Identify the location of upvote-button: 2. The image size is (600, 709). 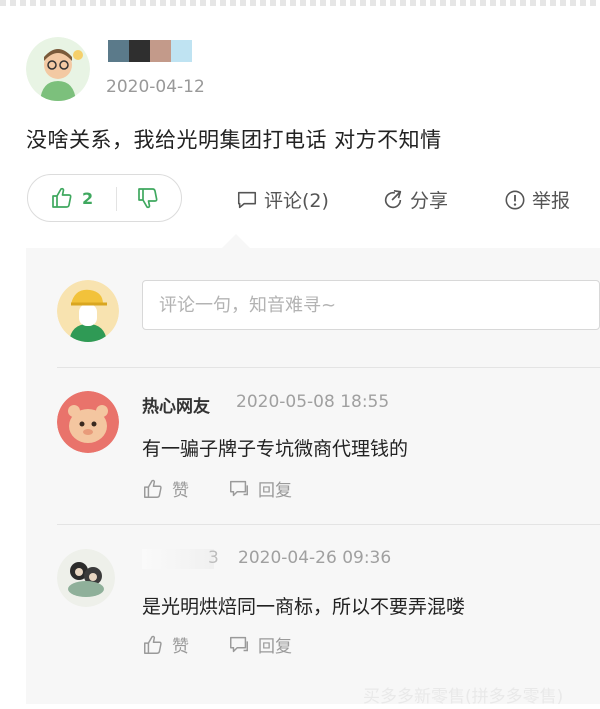
(71, 198).